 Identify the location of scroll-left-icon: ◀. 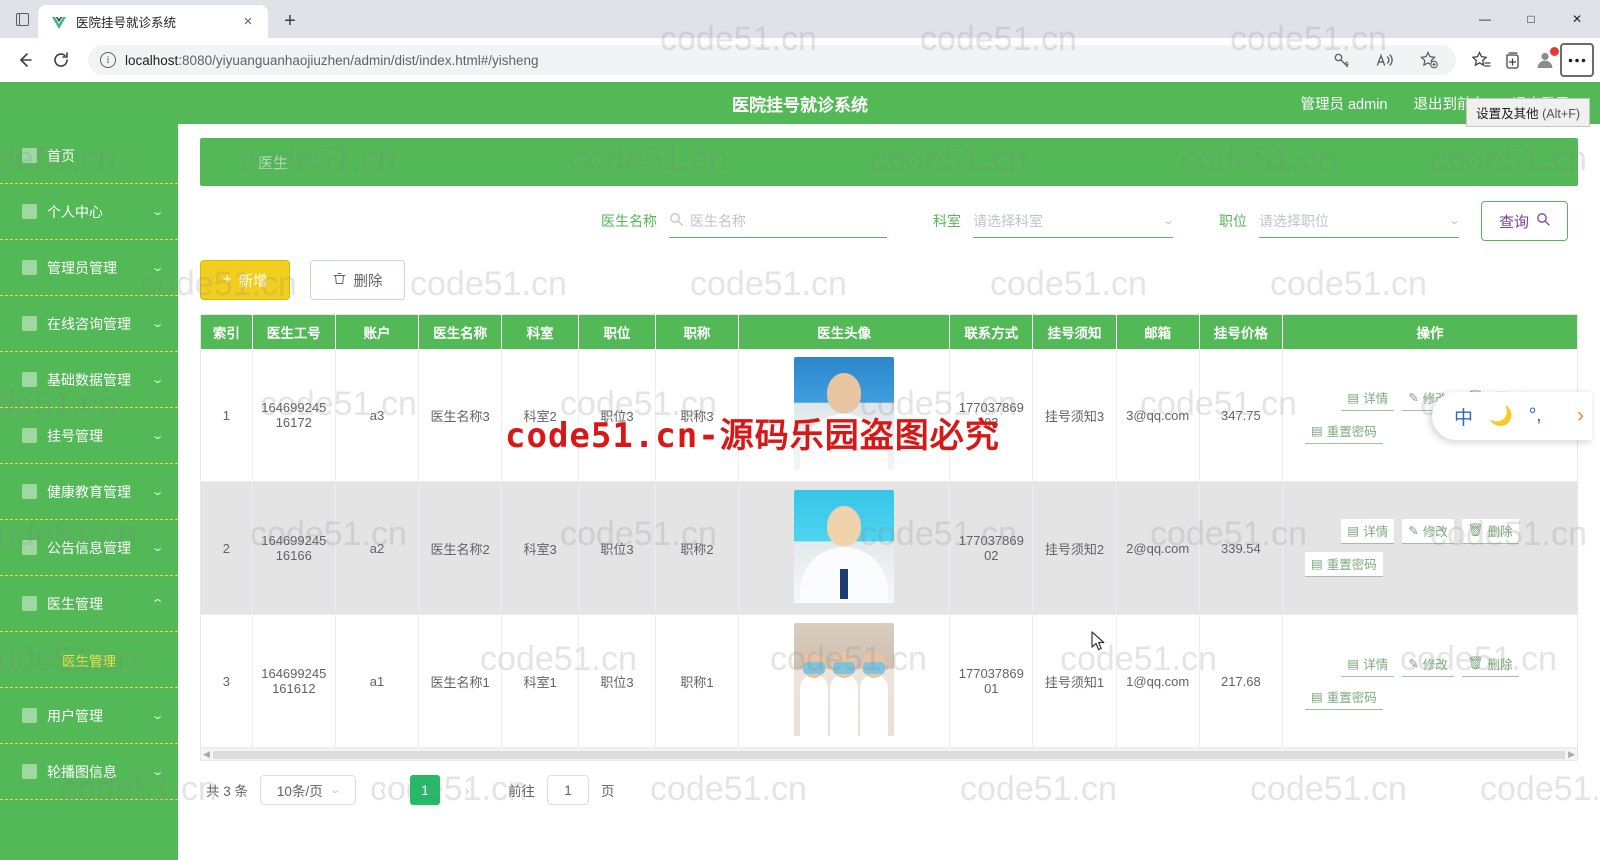
(206, 754).